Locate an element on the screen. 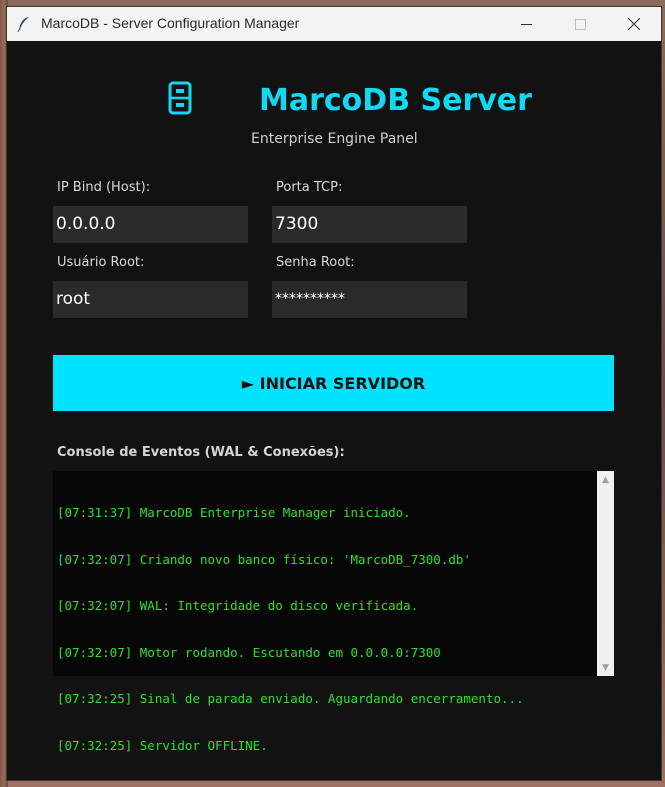 The height and width of the screenshot is (787, 665). root-password-label: Senha Root: is located at coordinates (315, 262).